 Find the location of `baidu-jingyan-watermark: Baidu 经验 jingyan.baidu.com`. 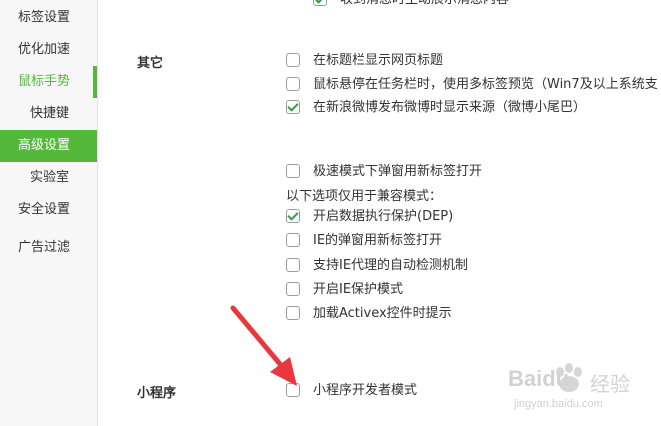

baidu-jingyan-watermark: Baidu 经验 jingyan.baidu.com is located at coordinates (581, 390).